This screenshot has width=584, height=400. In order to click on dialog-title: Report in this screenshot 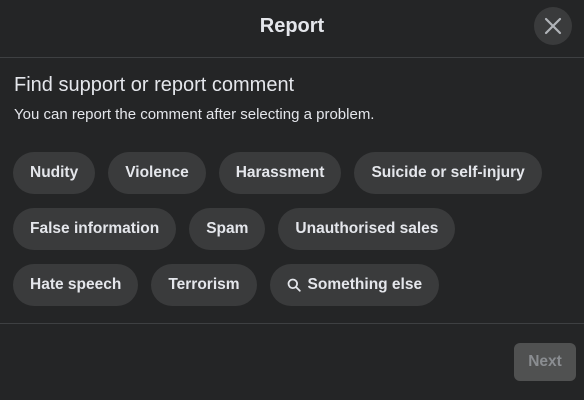, I will do `click(292, 26)`.